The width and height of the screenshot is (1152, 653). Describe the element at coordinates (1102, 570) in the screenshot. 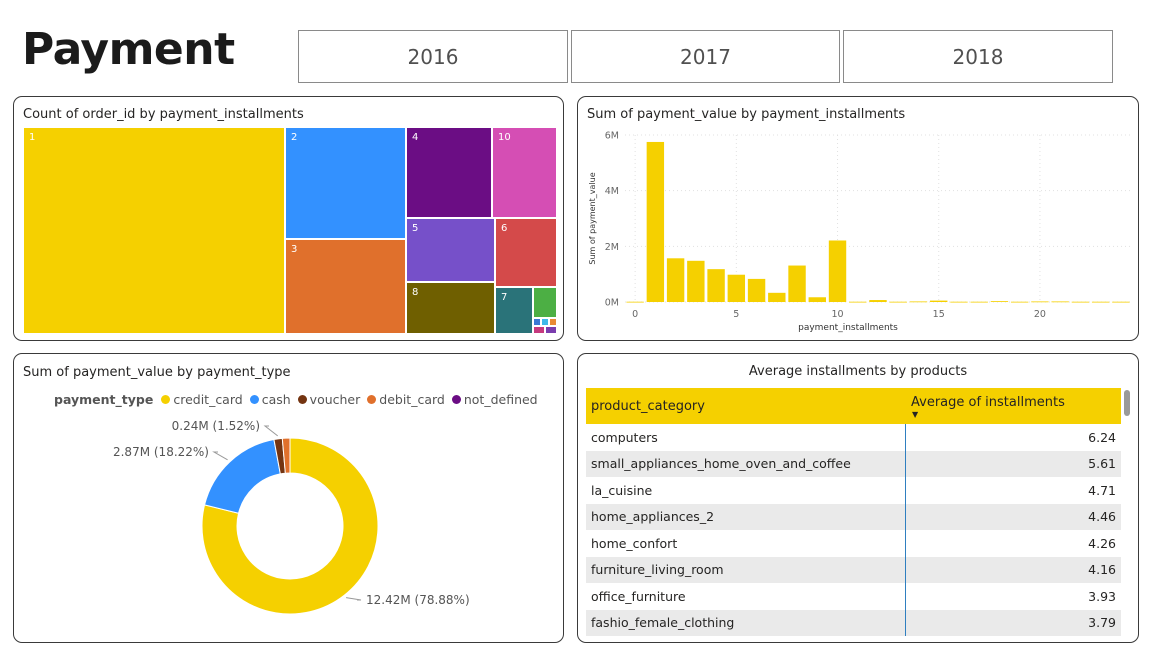

I see `cell-average: 4.16` at that location.